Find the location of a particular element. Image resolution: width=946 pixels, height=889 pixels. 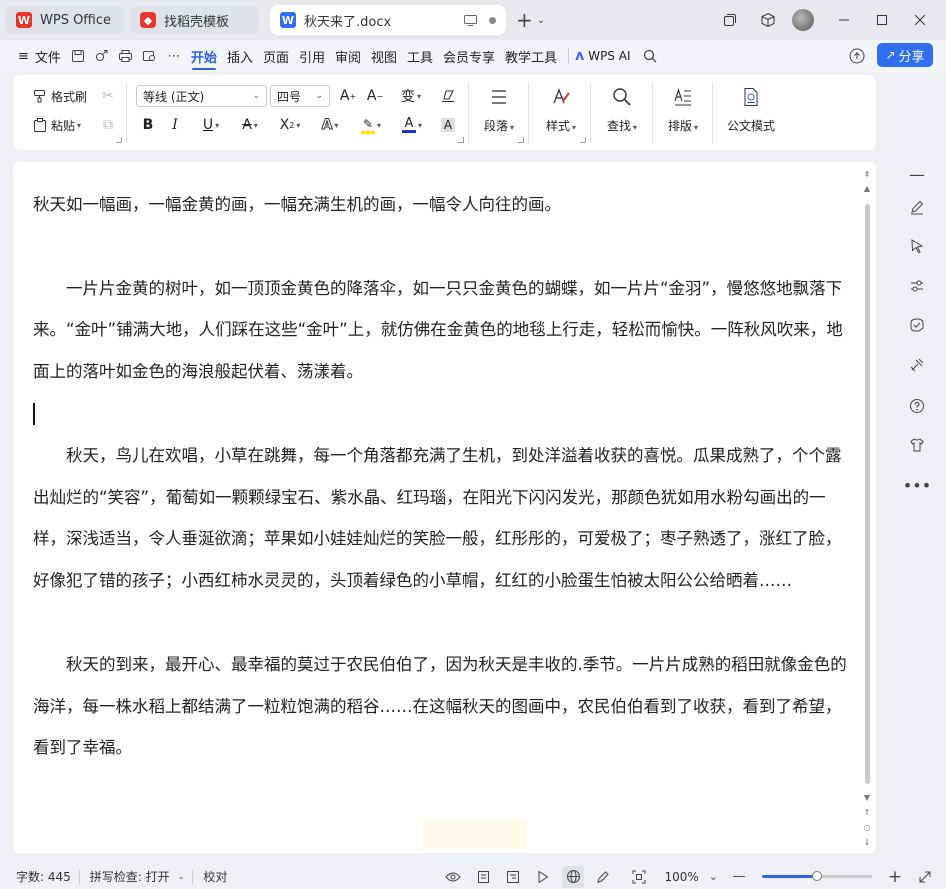

save-icon is located at coordinates (78, 56).